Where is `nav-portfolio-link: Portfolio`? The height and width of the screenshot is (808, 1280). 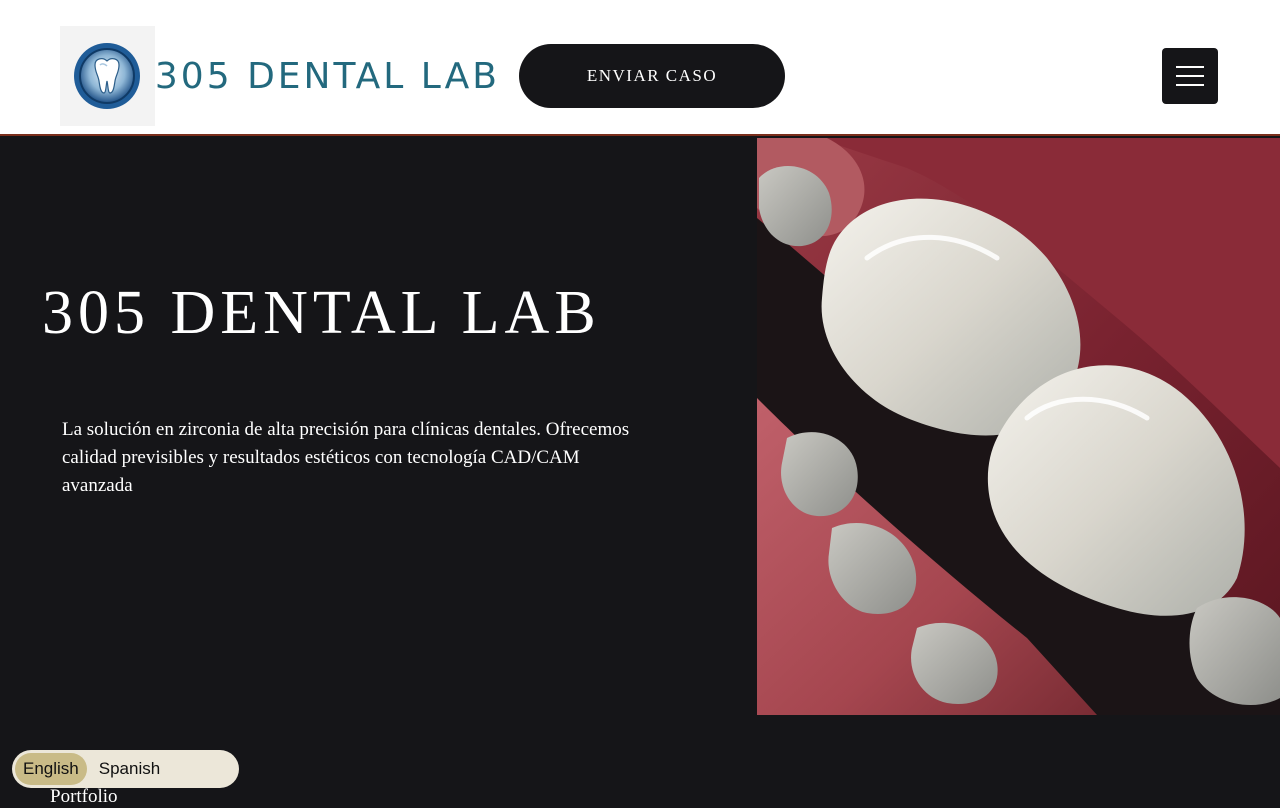
nav-portfolio-link: Portfolio is located at coordinates (84, 797).